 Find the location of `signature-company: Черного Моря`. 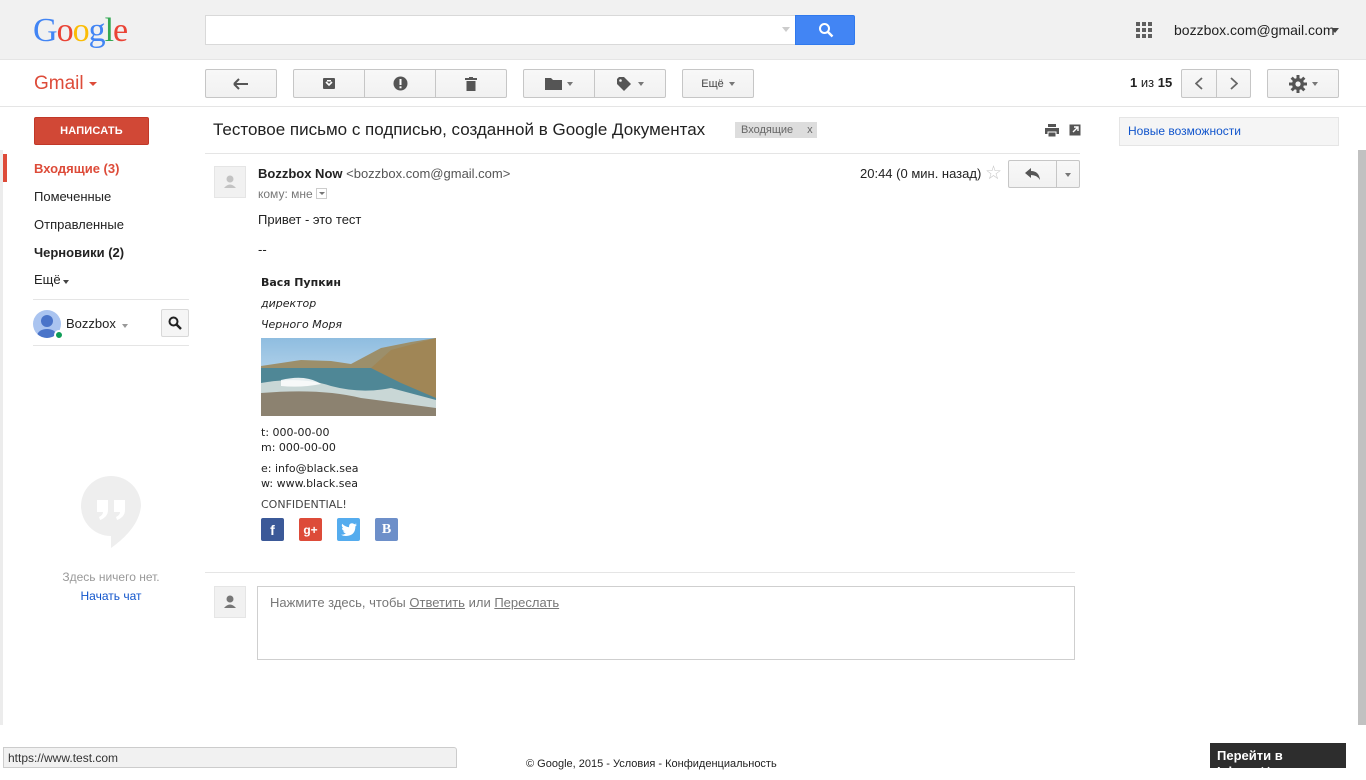

signature-company: Черного Моря is located at coordinates (302, 324).